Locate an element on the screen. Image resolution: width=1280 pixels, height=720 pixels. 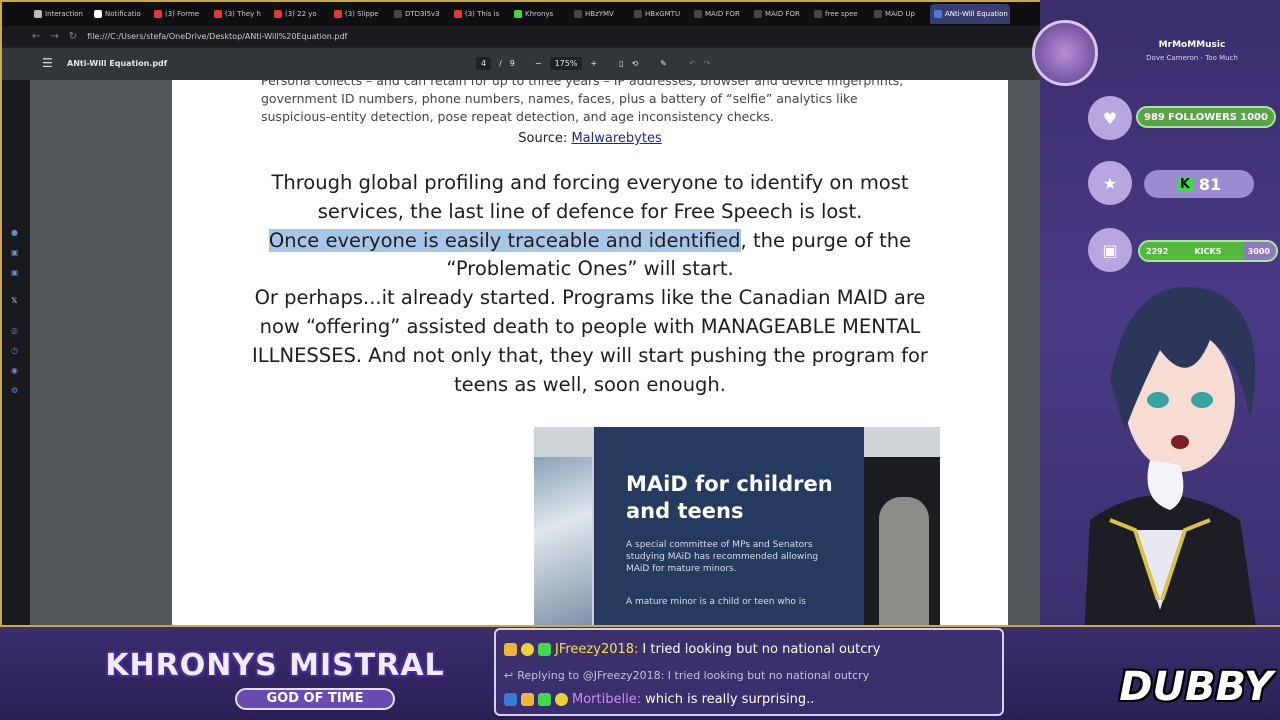
chat-username: Mortibelle: is located at coordinates (606, 699).